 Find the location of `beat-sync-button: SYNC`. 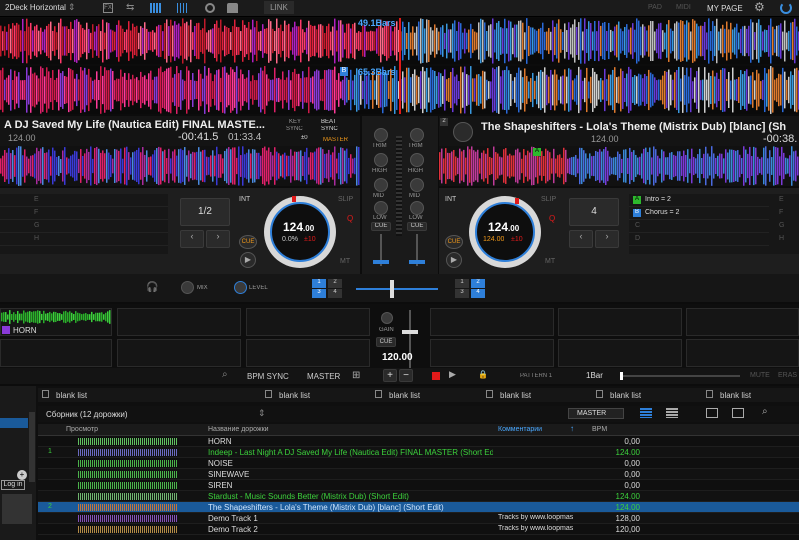

beat-sync-button: SYNC is located at coordinates (329, 129).